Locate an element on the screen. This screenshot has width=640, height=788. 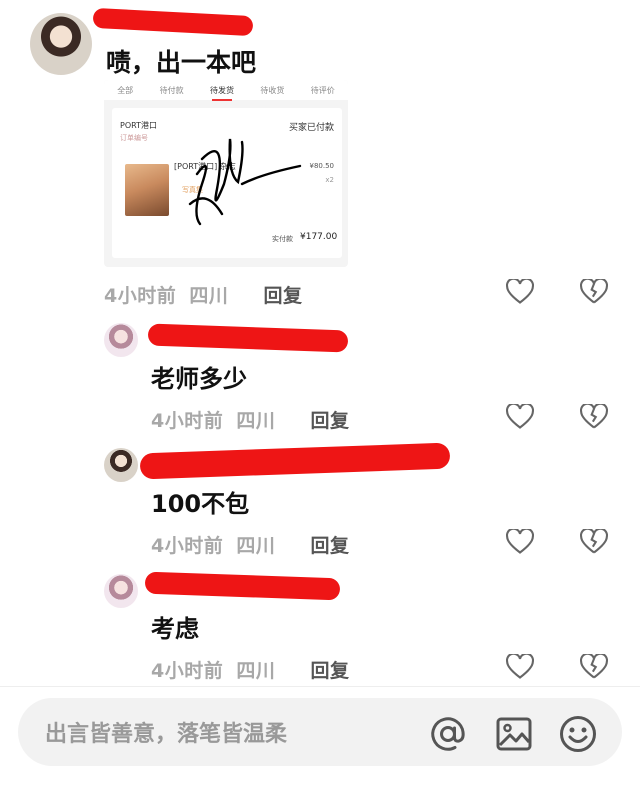
product-thumbnail is located at coordinates (147, 190).